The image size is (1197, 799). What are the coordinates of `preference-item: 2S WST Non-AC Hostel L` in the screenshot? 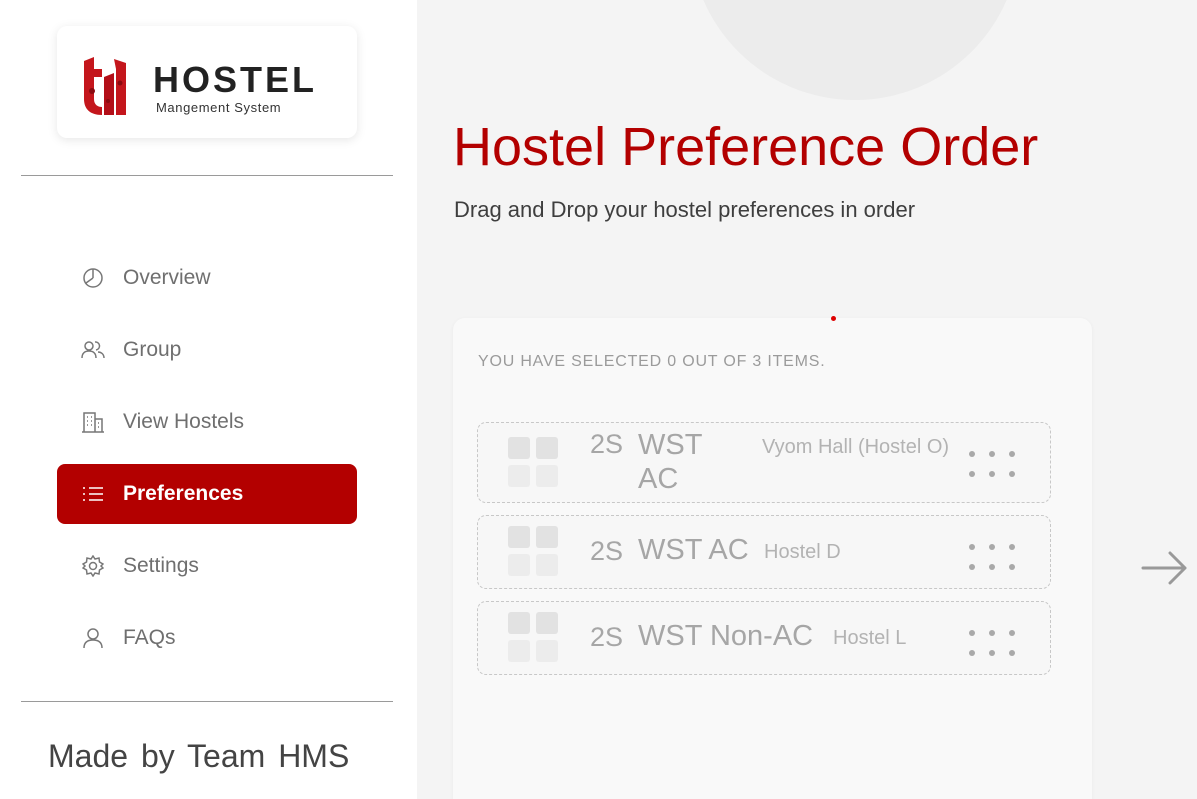 It's located at (764, 638).